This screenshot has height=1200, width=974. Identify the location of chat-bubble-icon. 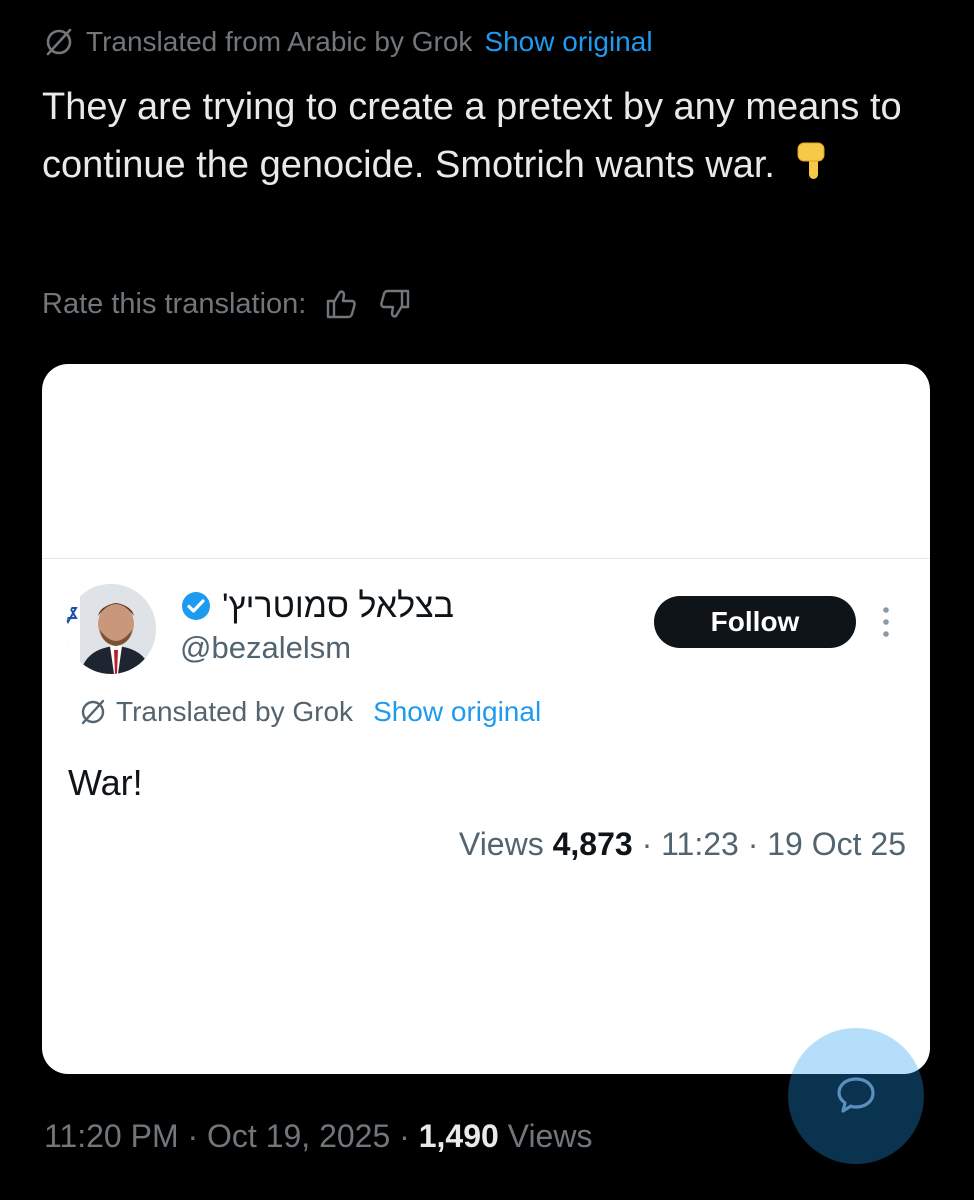
(856, 1095).